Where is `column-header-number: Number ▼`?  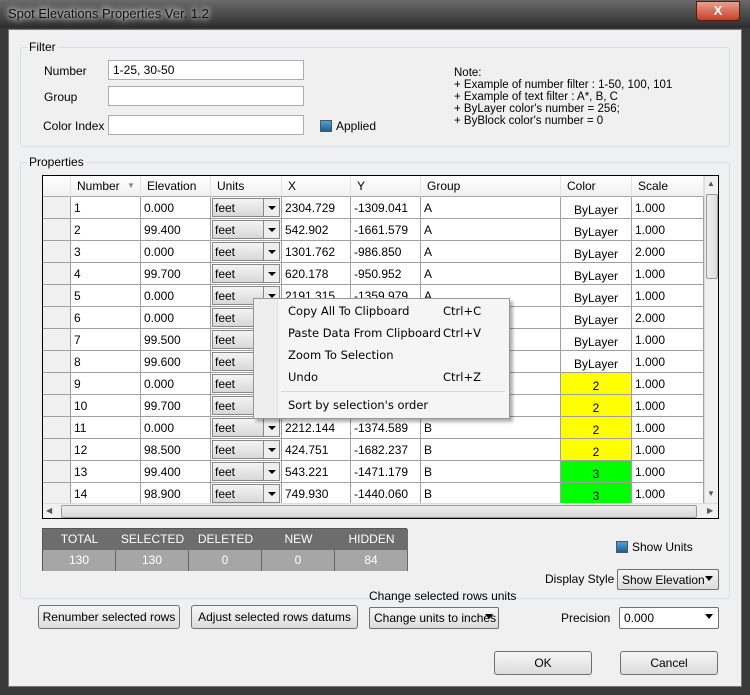
column-header-number: Number ▼ is located at coordinates (106, 186).